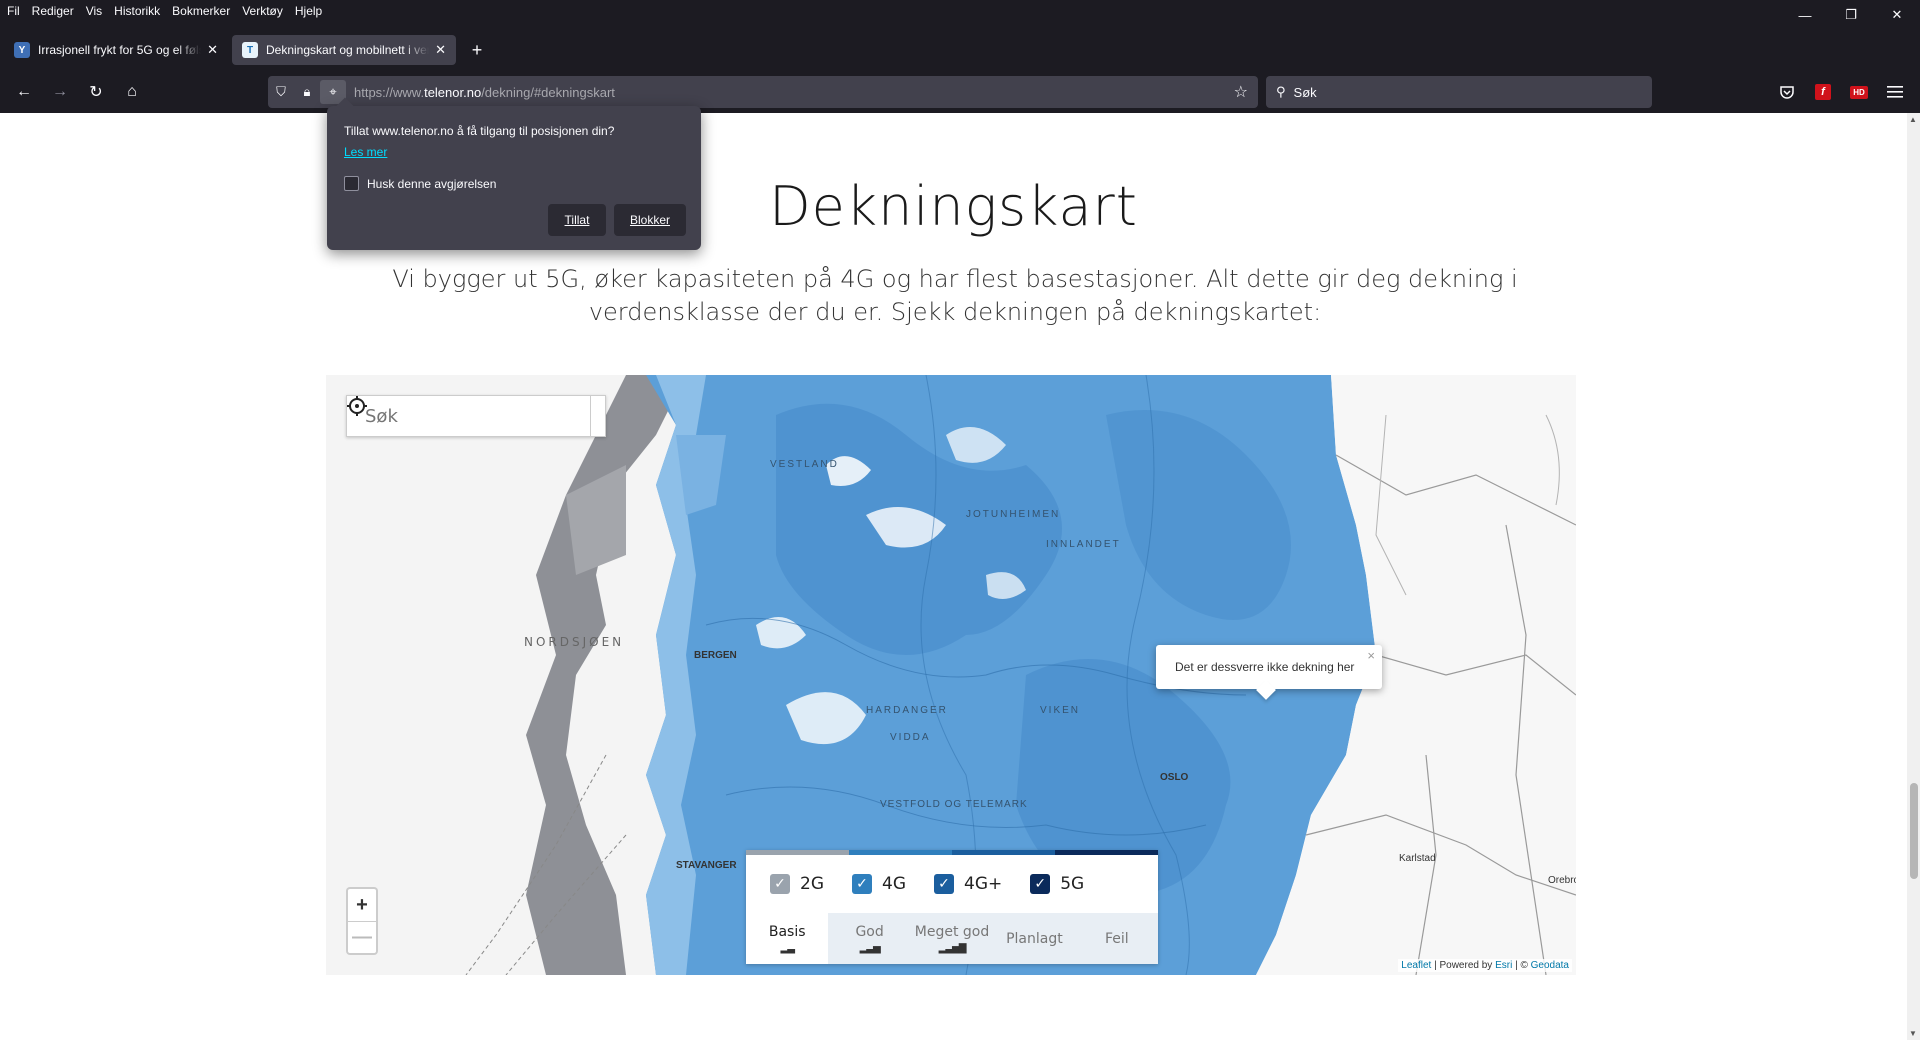 This screenshot has width=1920, height=1040. I want to click on map-search-input, so click(468, 416).